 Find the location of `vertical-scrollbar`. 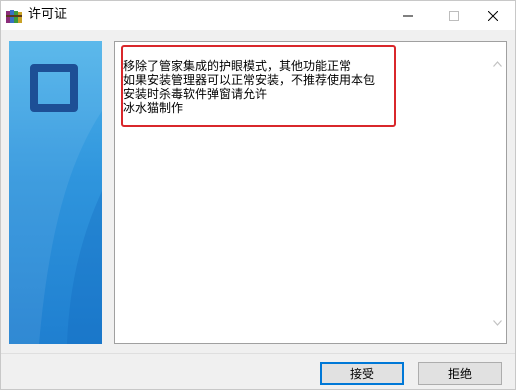

vertical-scrollbar is located at coordinates (497, 192).